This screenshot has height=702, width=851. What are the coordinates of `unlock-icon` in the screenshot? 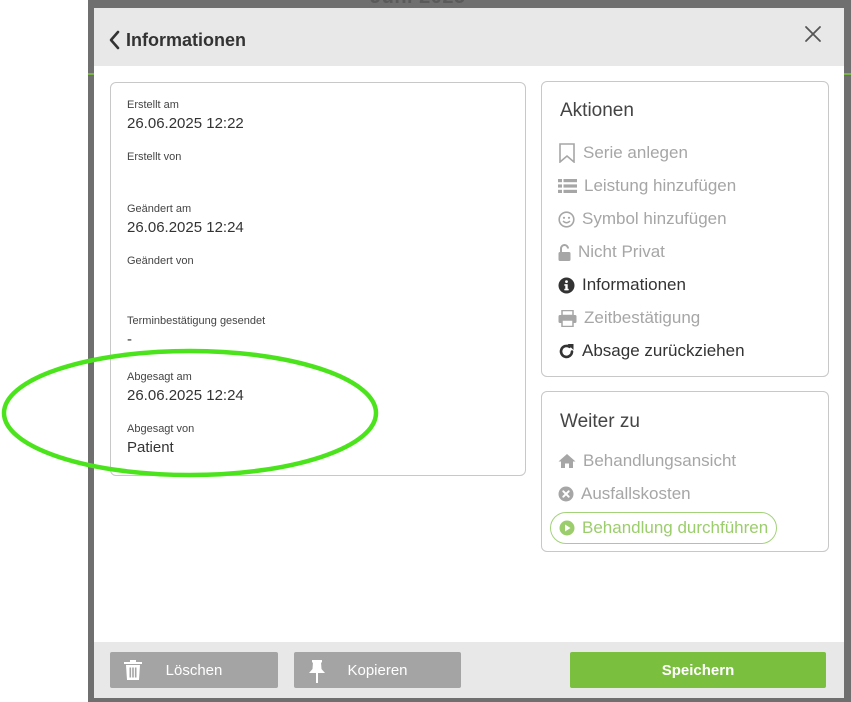 It's located at (564, 252).